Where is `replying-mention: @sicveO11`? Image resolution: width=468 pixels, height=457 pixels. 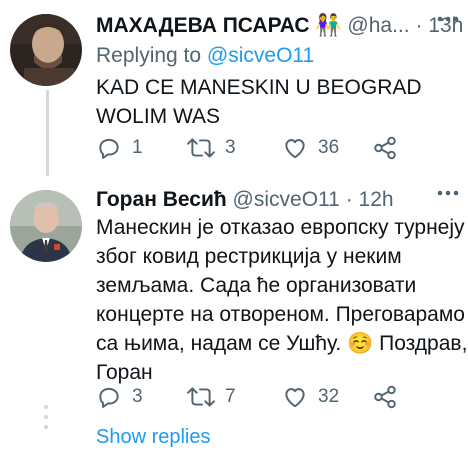
replying-mention: @sicveO11 is located at coordinates (260, 55).